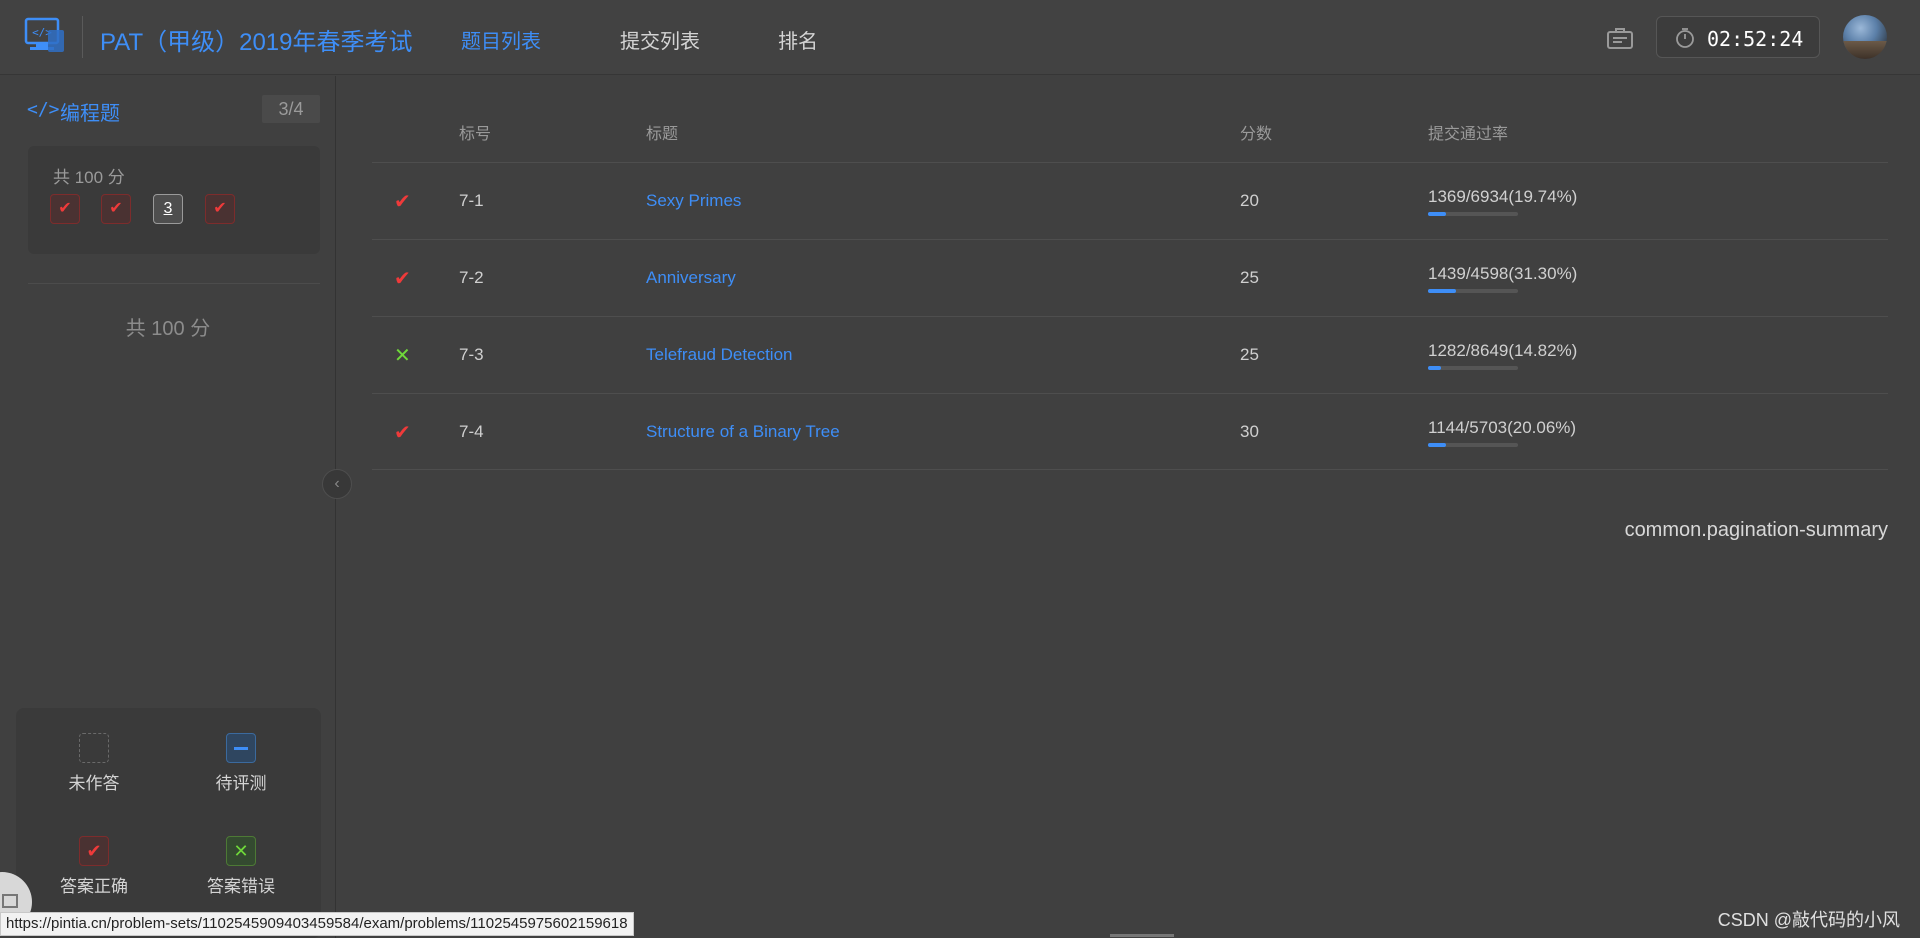  What do you see at coordinates (89, 177) in the screenshot?
I see `card-score: 共 100 分` at bounding box center [89, 177].